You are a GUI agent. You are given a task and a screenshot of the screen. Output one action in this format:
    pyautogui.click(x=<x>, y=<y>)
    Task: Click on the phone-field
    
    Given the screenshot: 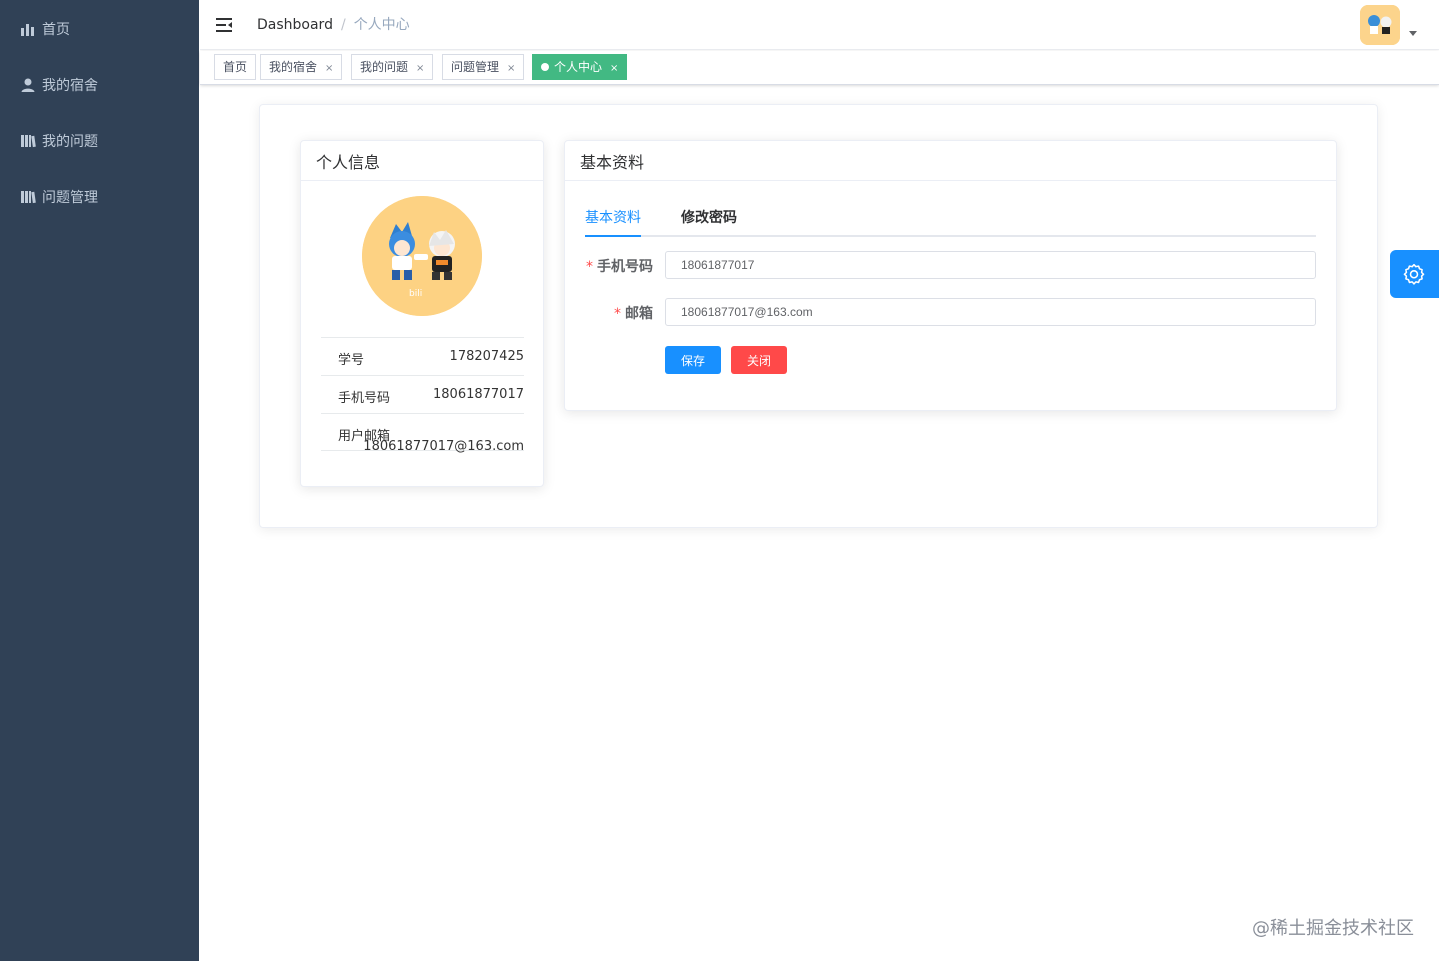 What is the action you would take?
    pyautogui.click(x=990, y=265)
    